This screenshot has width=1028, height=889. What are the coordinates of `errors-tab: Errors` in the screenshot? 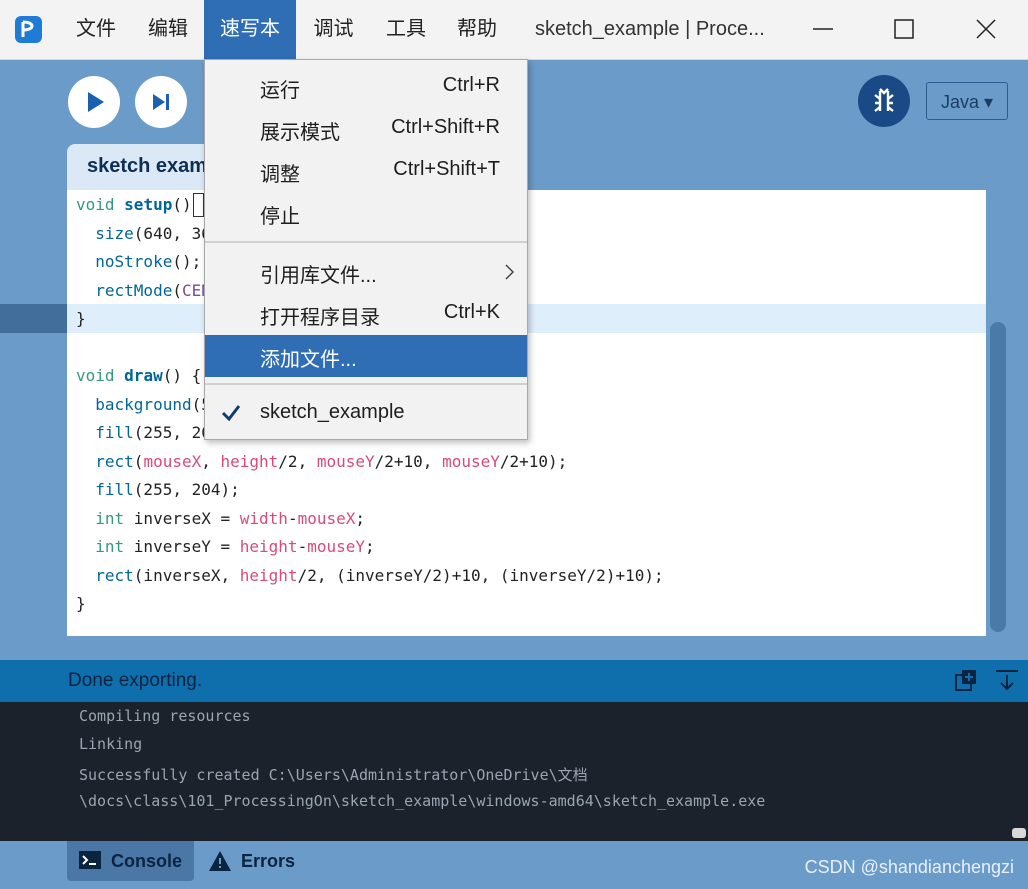 It's located at (268, 861).